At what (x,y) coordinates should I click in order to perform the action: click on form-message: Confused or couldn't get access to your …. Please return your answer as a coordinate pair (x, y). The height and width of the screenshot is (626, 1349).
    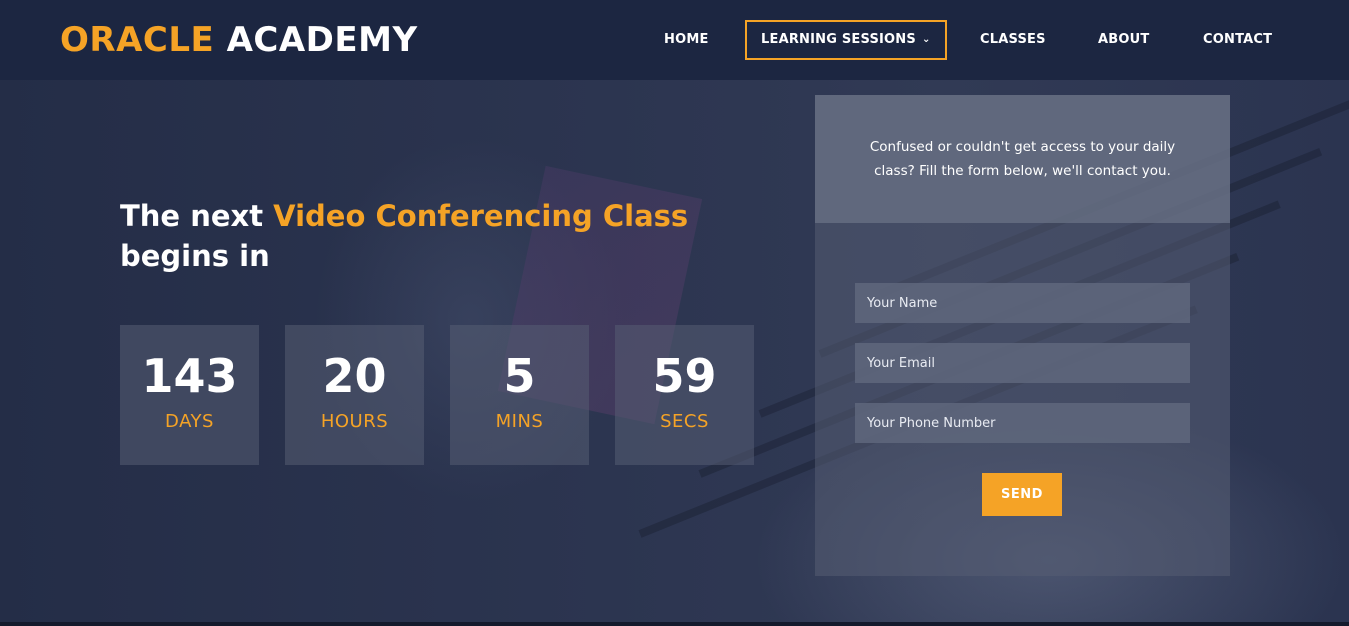
    Looking at the image, I should click on (1022, 159).